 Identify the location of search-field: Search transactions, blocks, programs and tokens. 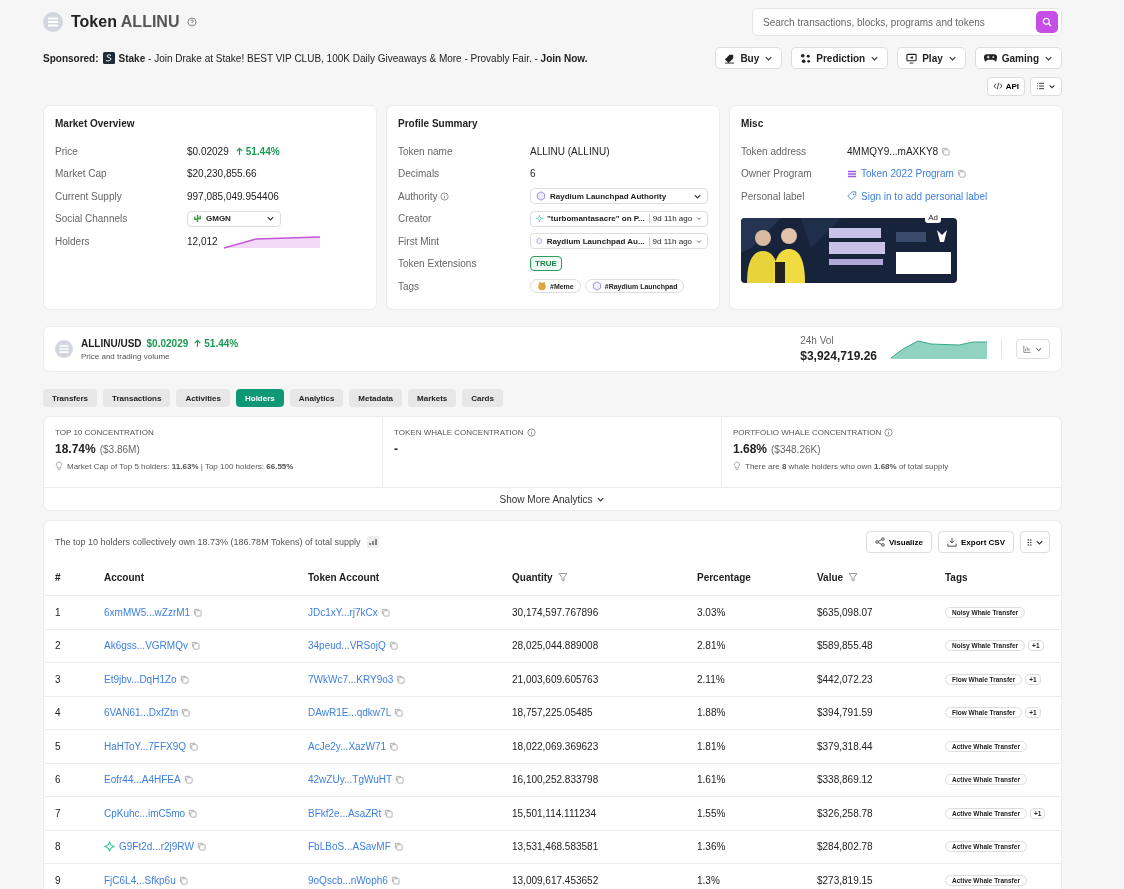
(898, 22).